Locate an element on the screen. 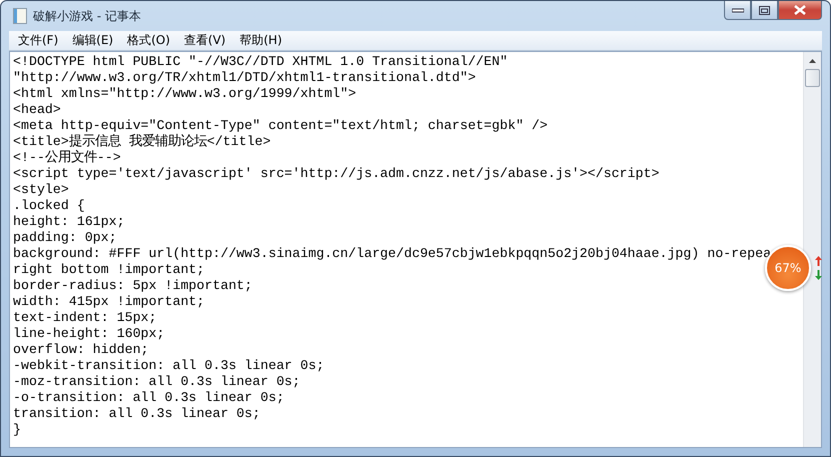  code-line: padding: 0px; is located at coordinates (65, 238).